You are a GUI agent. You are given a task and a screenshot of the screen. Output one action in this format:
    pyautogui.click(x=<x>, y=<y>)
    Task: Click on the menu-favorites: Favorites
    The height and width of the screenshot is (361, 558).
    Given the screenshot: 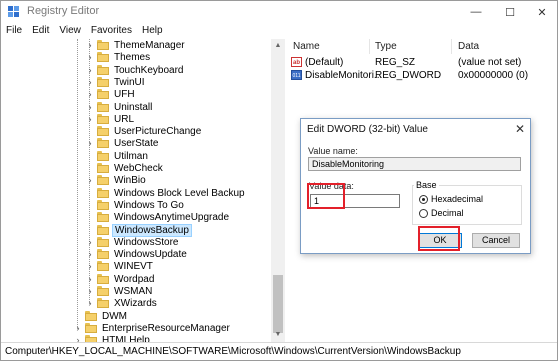 What is the action you would take?
    pyautogui.click(x=111, y=31)
    